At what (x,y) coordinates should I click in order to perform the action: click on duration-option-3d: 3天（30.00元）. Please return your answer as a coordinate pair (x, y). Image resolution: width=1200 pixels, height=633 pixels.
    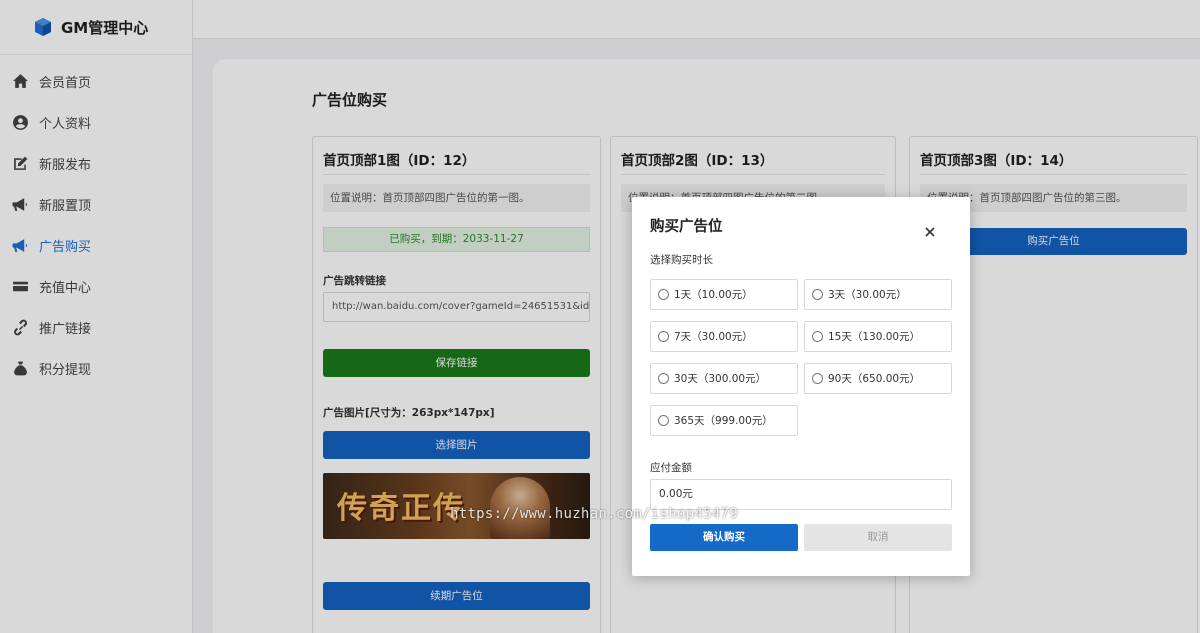
    Looking at the image, I should click on (878, 294).